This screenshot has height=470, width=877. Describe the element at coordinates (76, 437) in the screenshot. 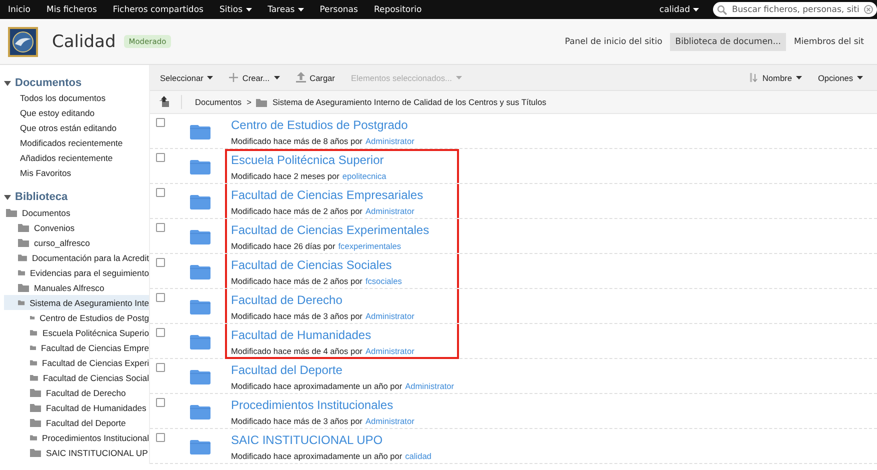

I see `tree-item: Procedimientos Institucional` at that location.